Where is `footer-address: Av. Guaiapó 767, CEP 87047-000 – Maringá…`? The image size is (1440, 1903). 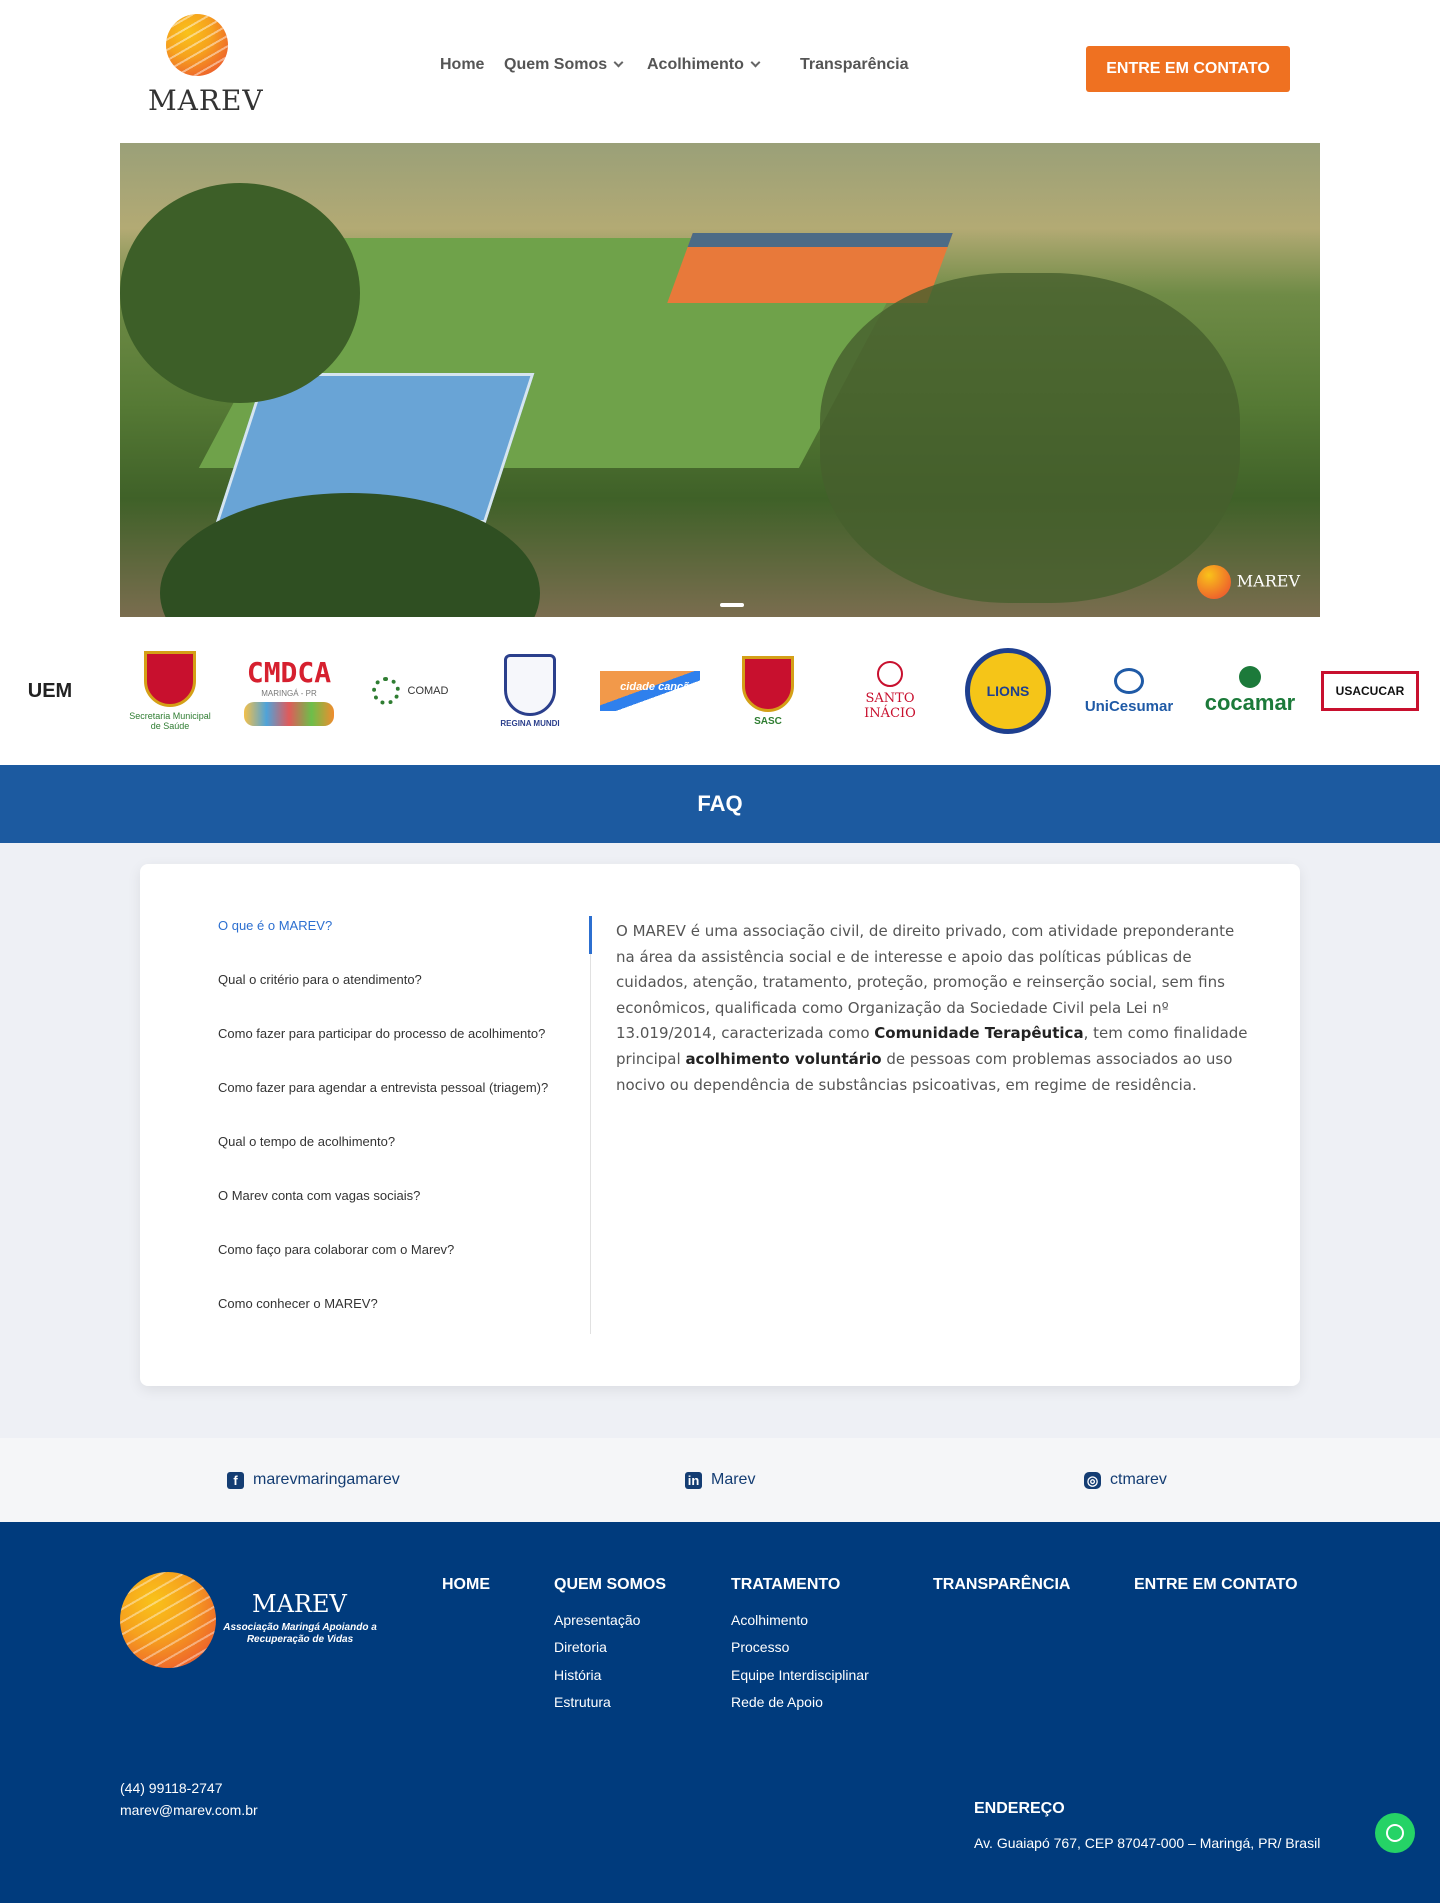
footer-address: Av. Guaiapó 767, CEP 87047-000 – Maringá… is located at coordinates (1147, 1843).